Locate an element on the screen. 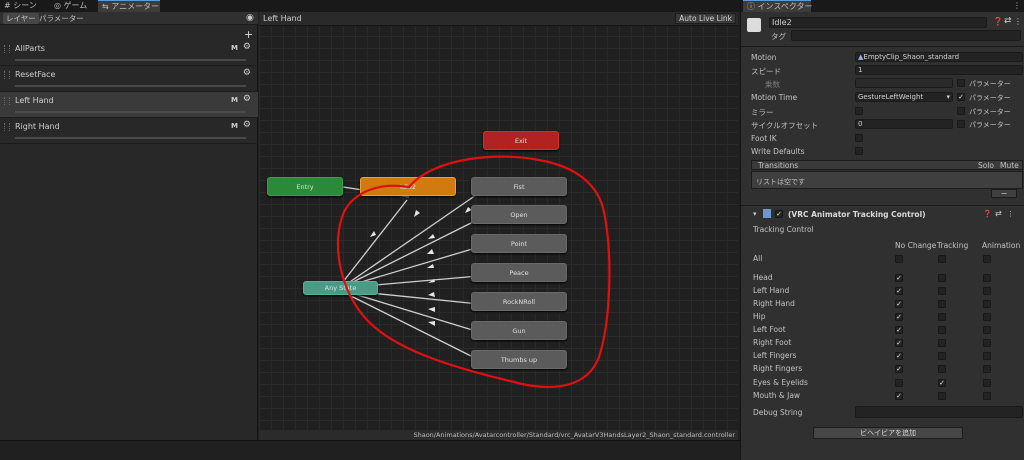 The image size is (1024, 460). eye-icon: ◉ is located at coordinates (250, 18).